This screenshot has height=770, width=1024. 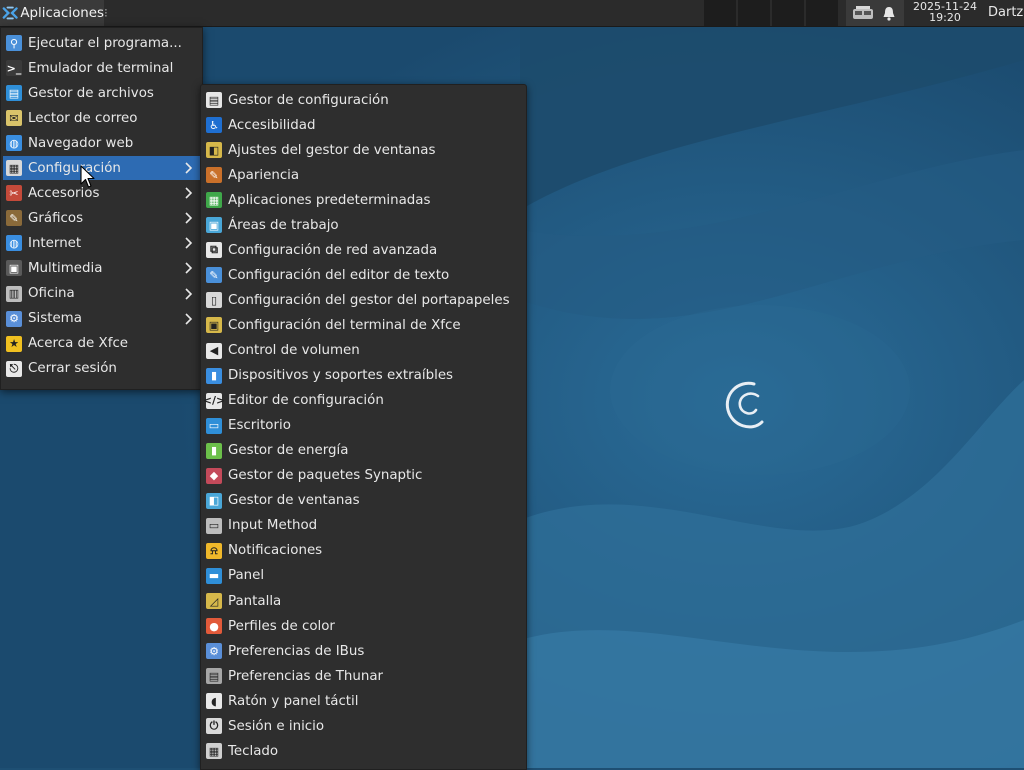 What do you see at coordinates (214, 325) in the screenshot?
I see `terminal-settings-icon: ▣` at bounding box center [214, 325].